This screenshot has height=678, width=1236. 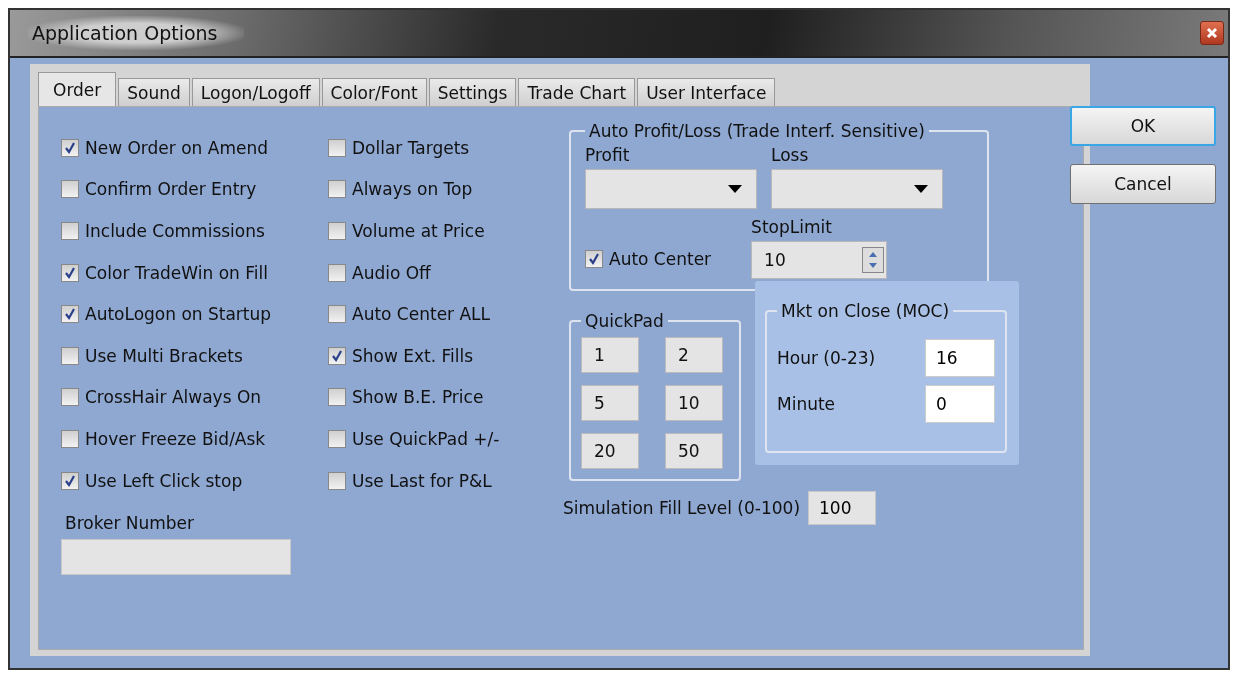 I want to click on tab: Color/Font, so click(x=374, y=92).